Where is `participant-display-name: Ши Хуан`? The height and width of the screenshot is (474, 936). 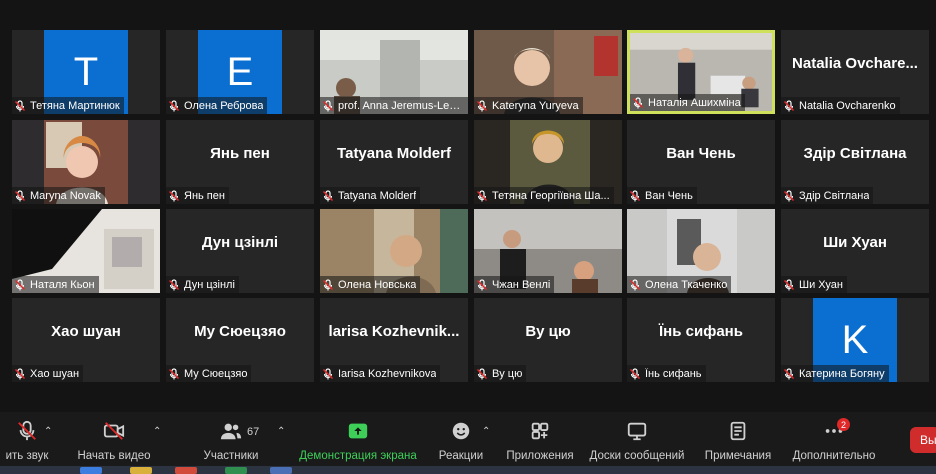 participant-display-name: Ши Хуан is located at coordinates (855, 242).